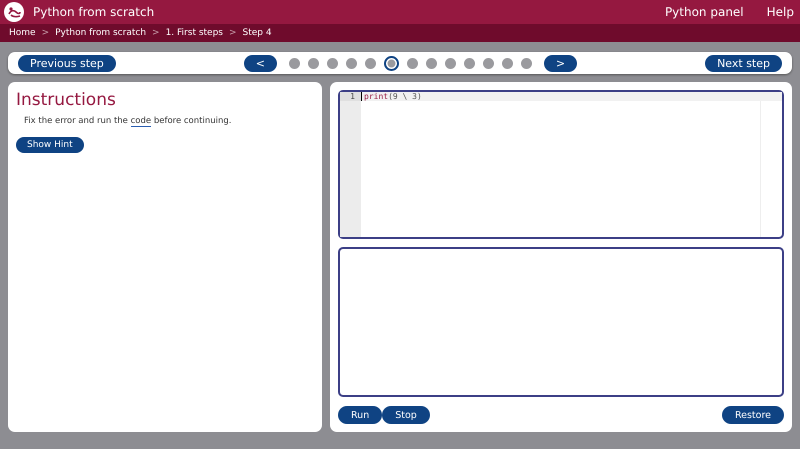 The height and width of the screenshot is (449, 800). What do you see at coordinates (260, 63) in the screenshot?
I see `previous-arrow-button: <` at bounding box center [260, 63].